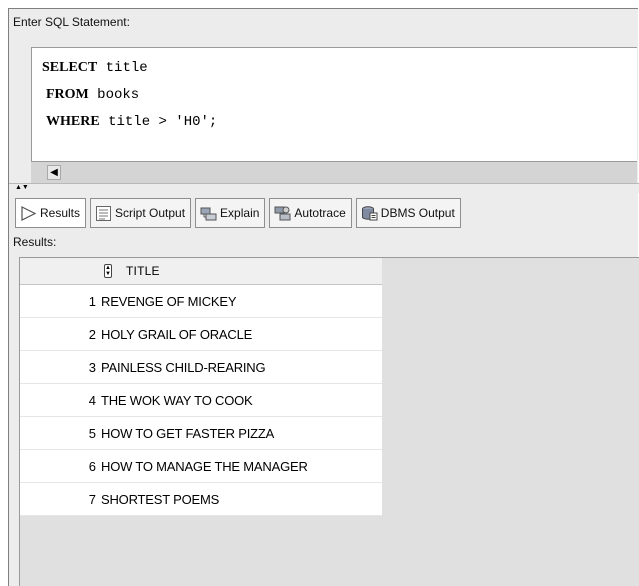 Image resolution: width=639 pixels, height=586 pixels. Describe the element at coordinates (92, 334) in the screenshot. I see `row-number: 2` at that location.